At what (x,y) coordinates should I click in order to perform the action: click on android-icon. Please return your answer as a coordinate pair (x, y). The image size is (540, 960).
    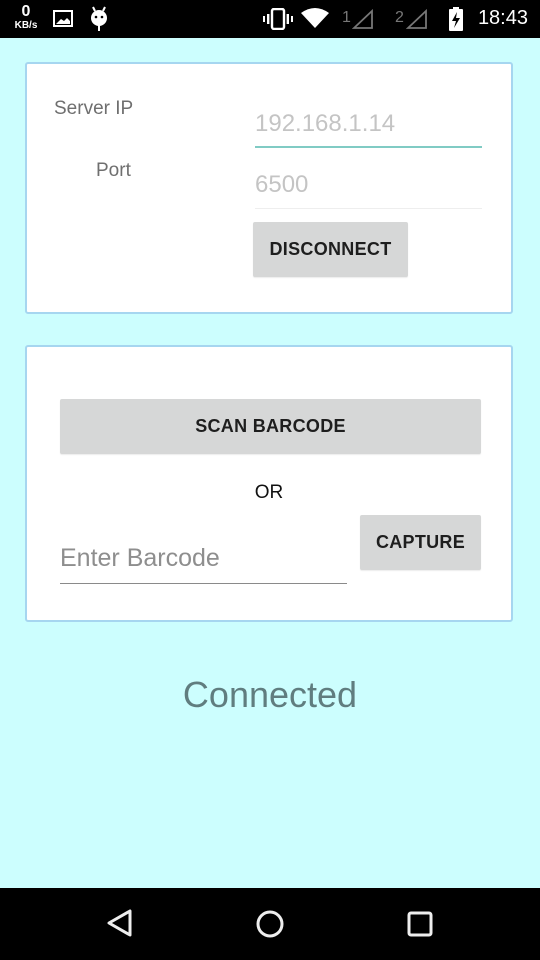
    Looking at the image, I should click on (99, 21).